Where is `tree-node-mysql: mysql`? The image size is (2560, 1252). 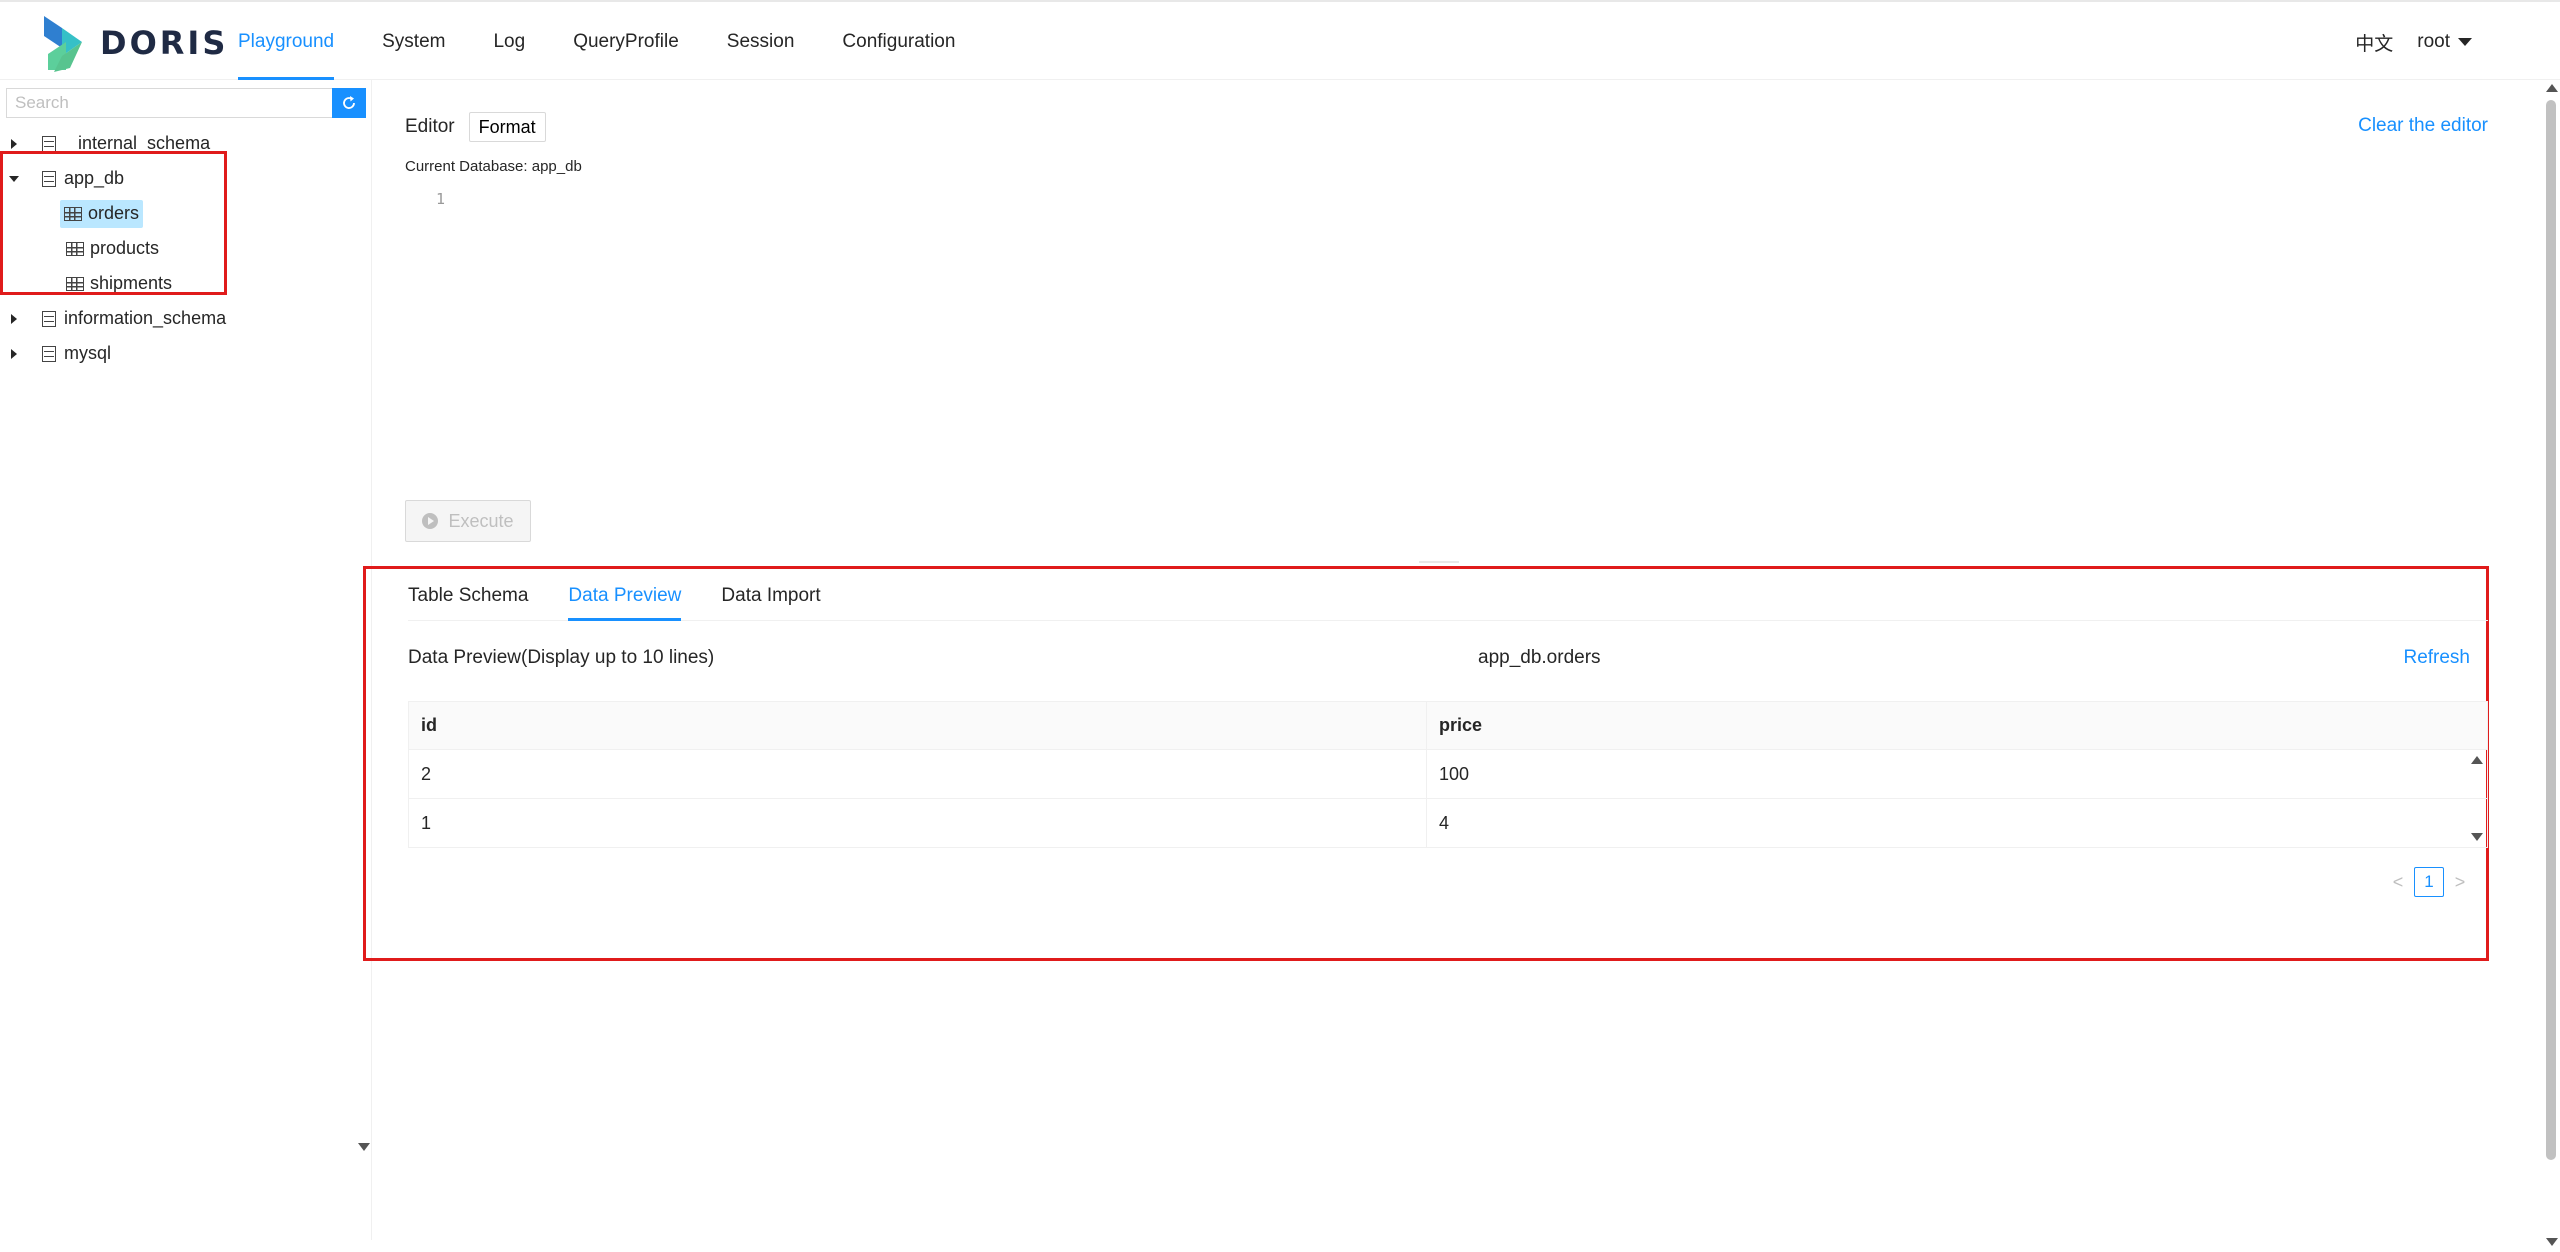 tree-node-mysql: mysql is located at coordinates (186, 353).